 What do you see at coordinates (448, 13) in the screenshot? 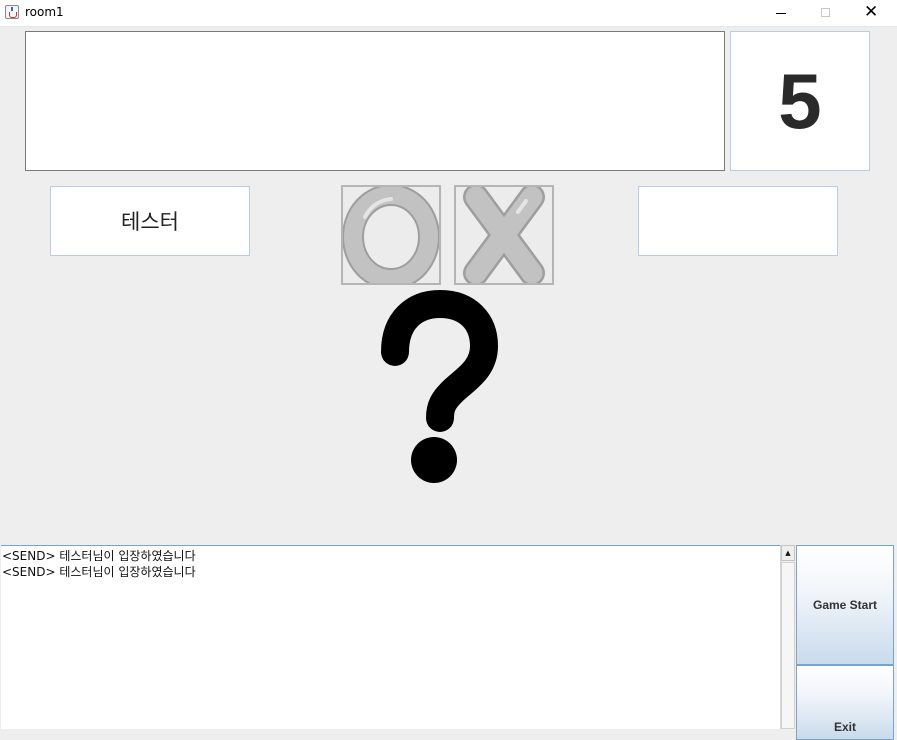
I see `title-bar: room1 ✕` at bounding box center [448, 13].